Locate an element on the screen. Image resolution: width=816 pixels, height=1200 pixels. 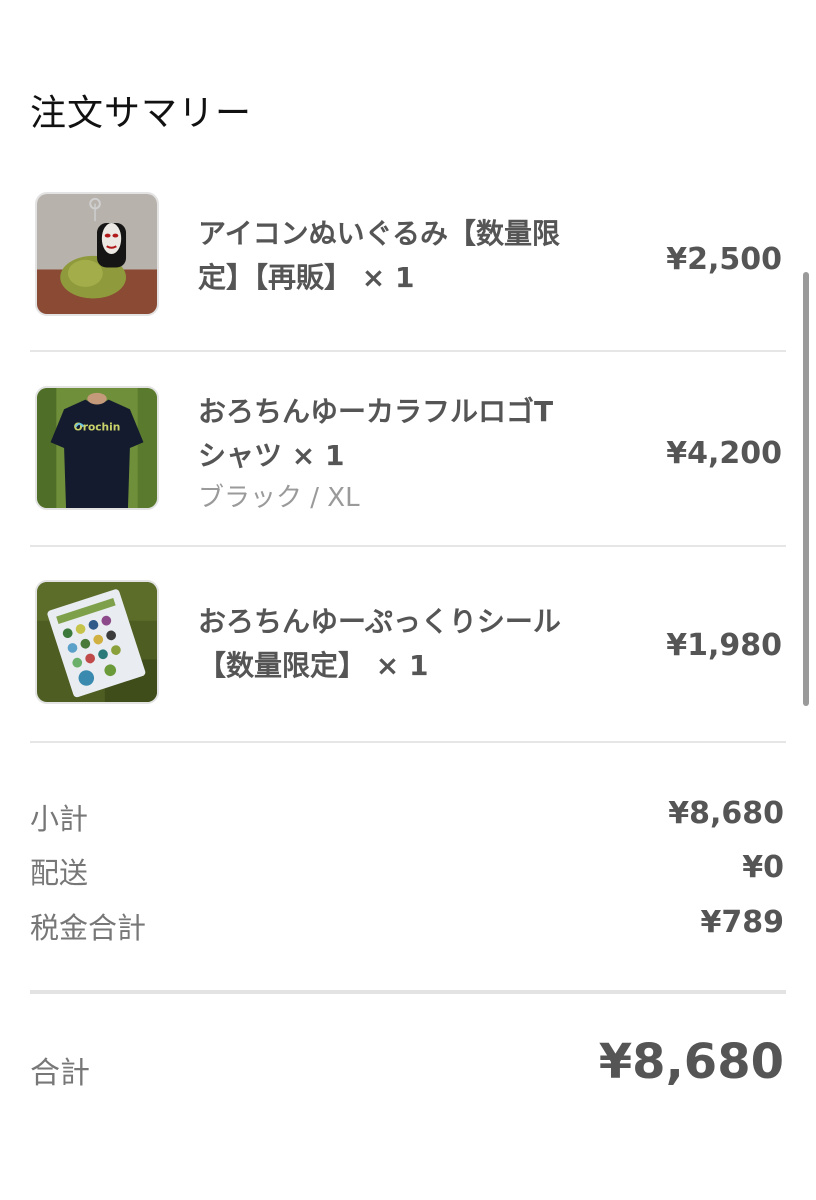
shipping-label: 配送 is located at coordinates (59, 873).